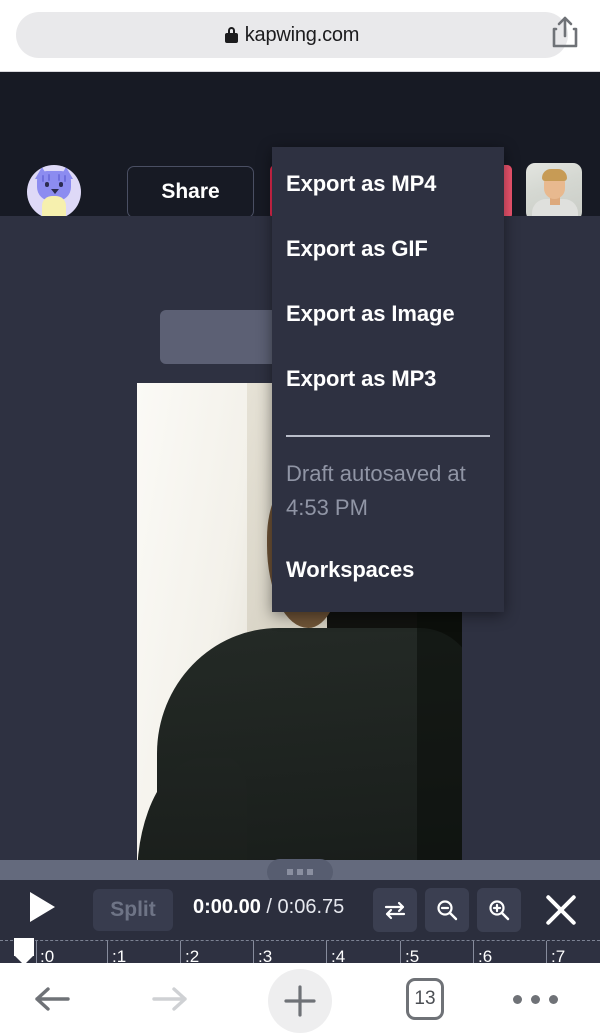 Image resolution: width=600 pixels, height=1035 pixels. Describe the element at coordinates (565, 32) in the screenshot. I see `share-icon` at that location.